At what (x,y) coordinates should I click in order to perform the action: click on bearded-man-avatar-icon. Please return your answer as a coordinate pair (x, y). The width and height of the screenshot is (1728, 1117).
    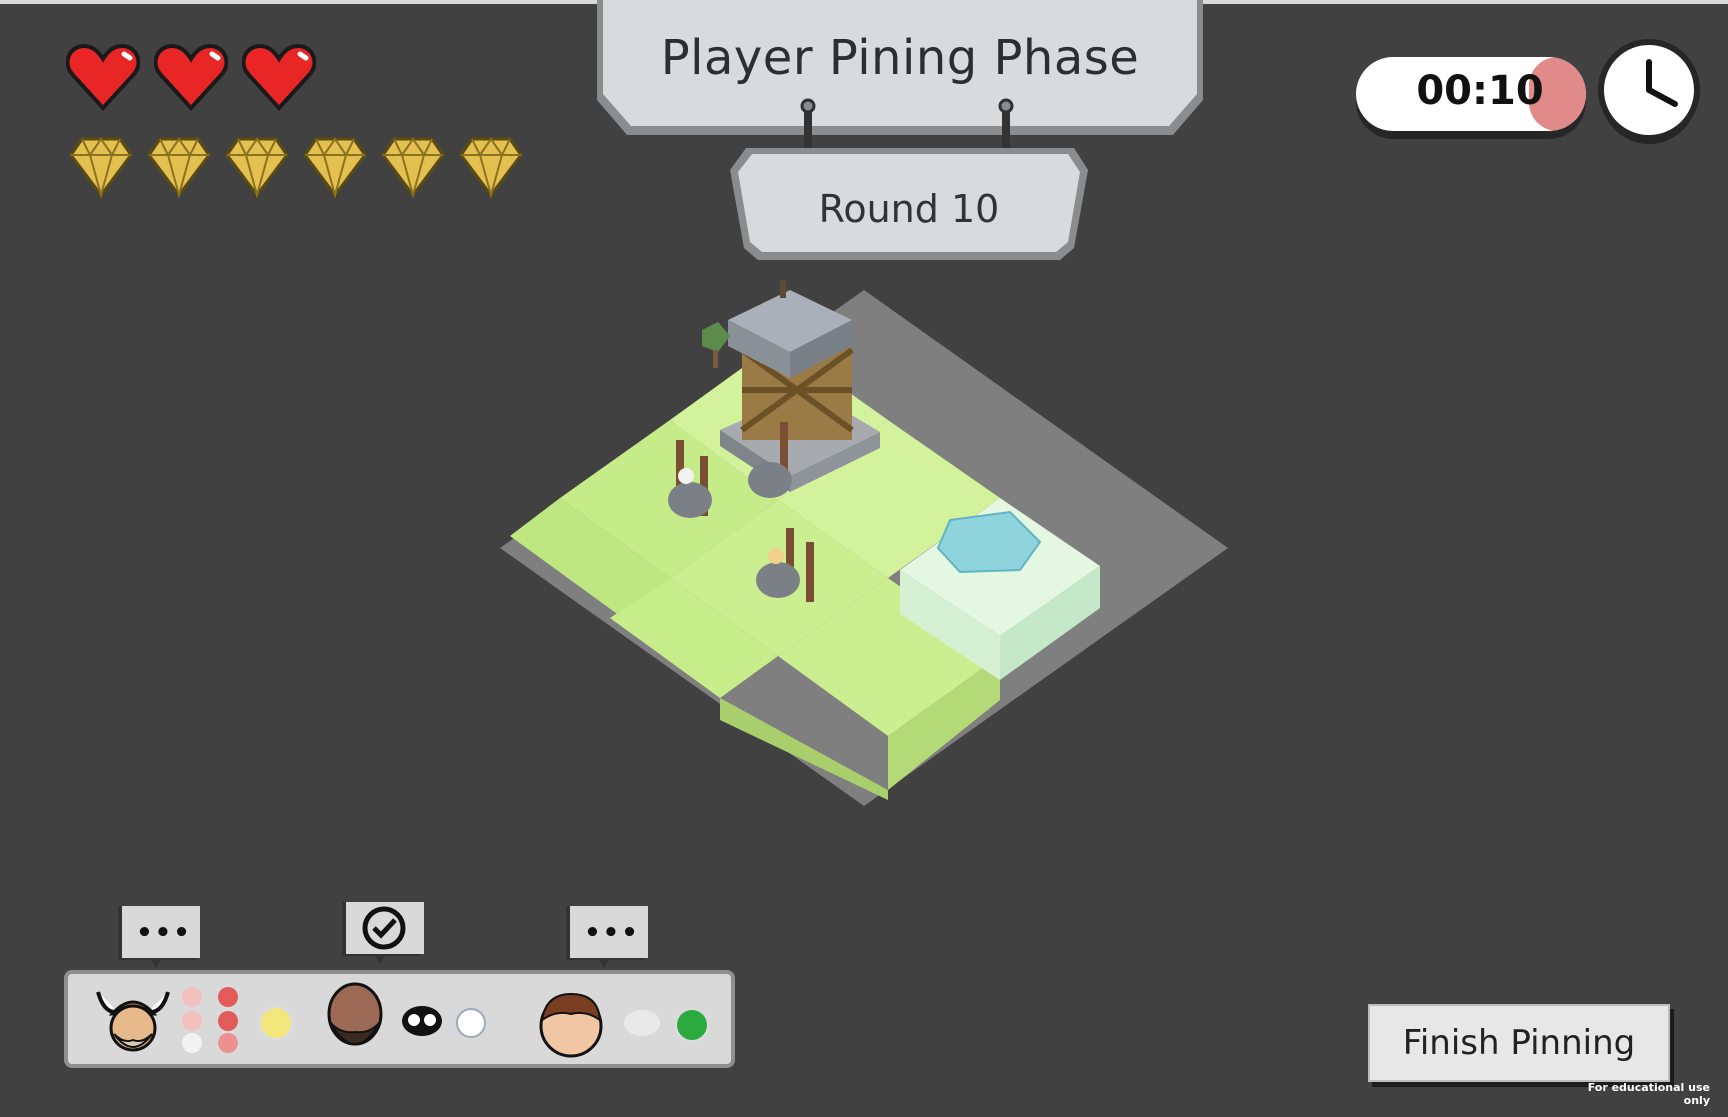
    Looking at the image, I should click on (355, 1014).